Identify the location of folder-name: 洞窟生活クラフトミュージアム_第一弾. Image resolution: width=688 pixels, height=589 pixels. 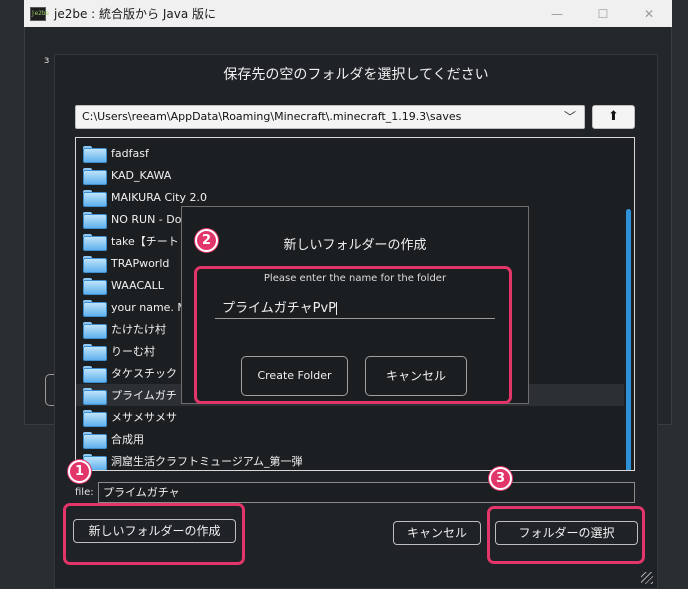
(207, 461).